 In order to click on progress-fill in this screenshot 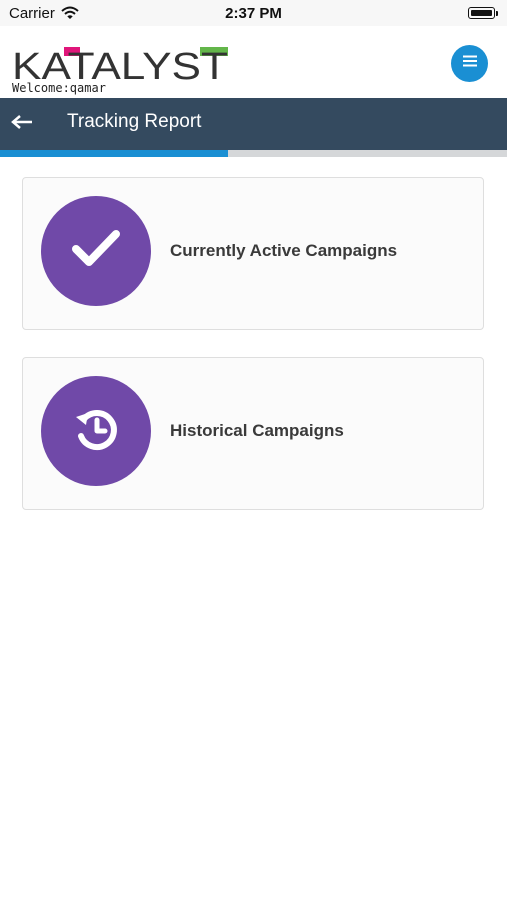, I will do `click(114, 153)`.